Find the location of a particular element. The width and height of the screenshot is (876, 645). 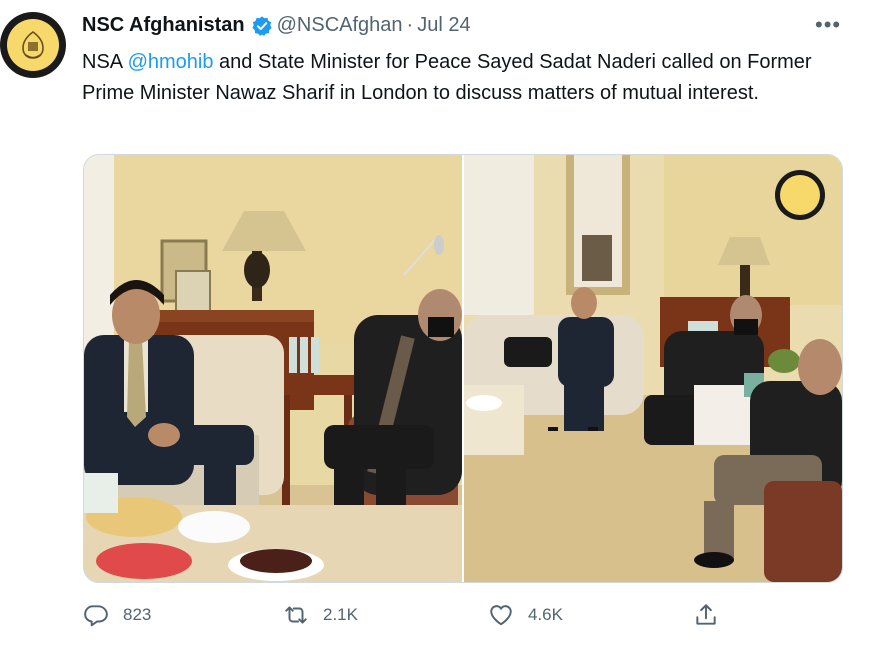

date: Jul 24 is located at coordinates (443, 25).